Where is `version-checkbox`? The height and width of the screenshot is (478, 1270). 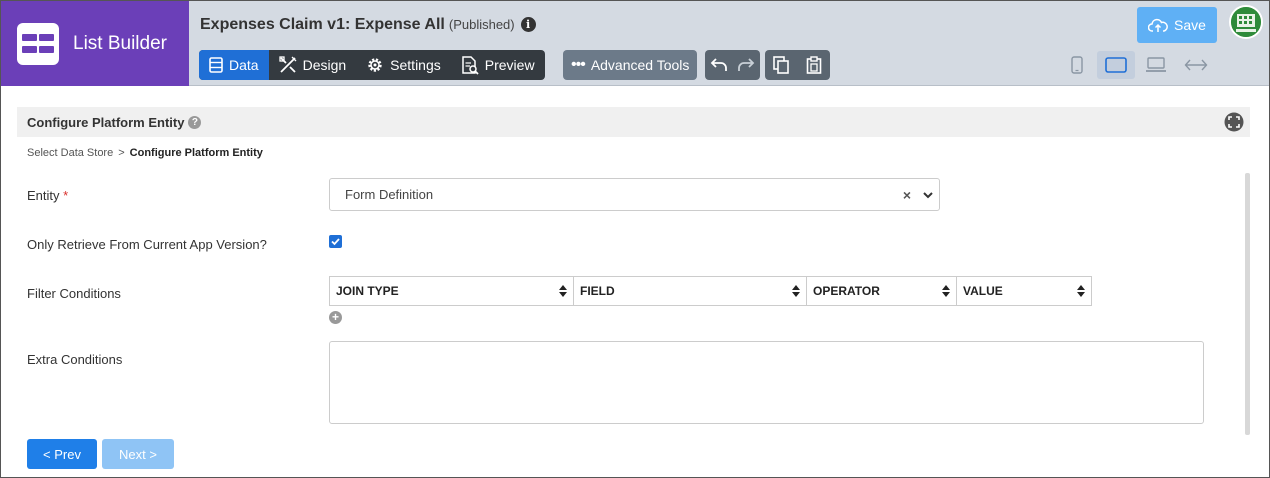
version-checkbox is located at coordinates (335, 241).